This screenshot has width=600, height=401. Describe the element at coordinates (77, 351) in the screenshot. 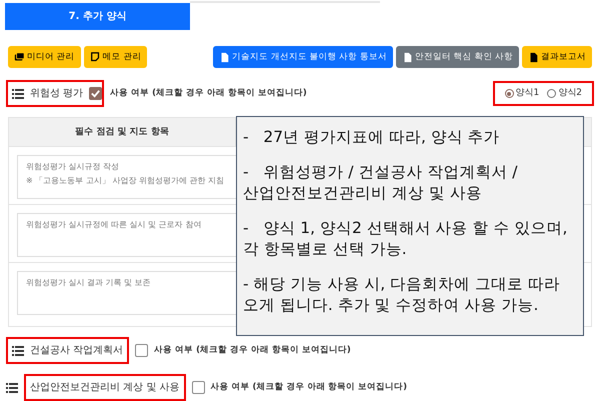

I see `section-title: 건설공사 작업계획서` at that location.